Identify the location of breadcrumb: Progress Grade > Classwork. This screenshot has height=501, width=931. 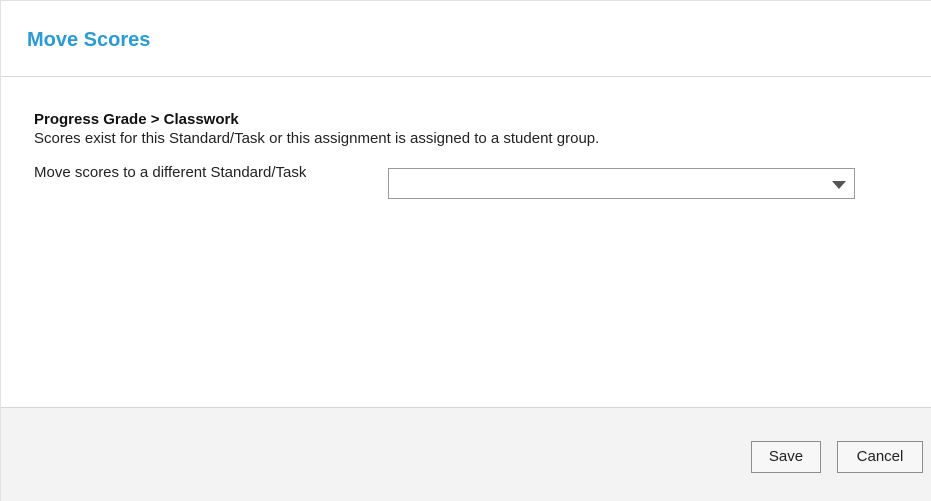
(136, 119).